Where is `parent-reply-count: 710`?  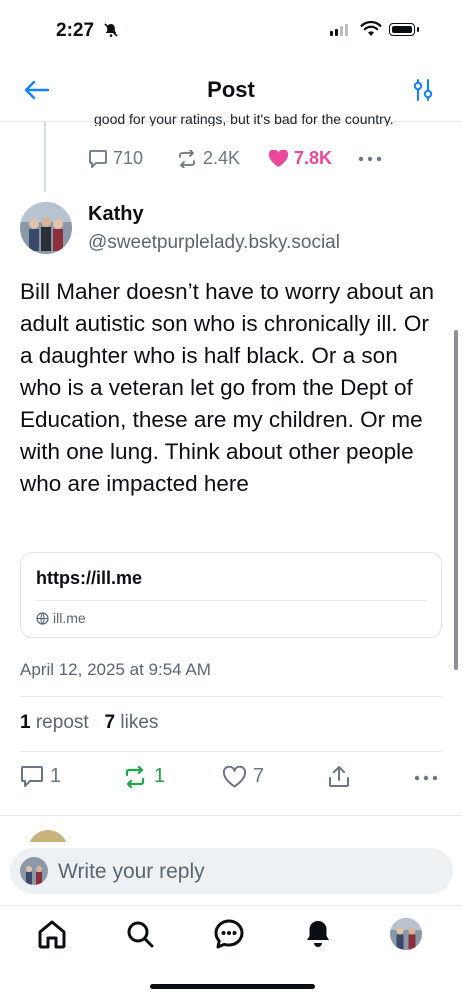
parent-reply-count: 710 is located at coordinates (128, 158).